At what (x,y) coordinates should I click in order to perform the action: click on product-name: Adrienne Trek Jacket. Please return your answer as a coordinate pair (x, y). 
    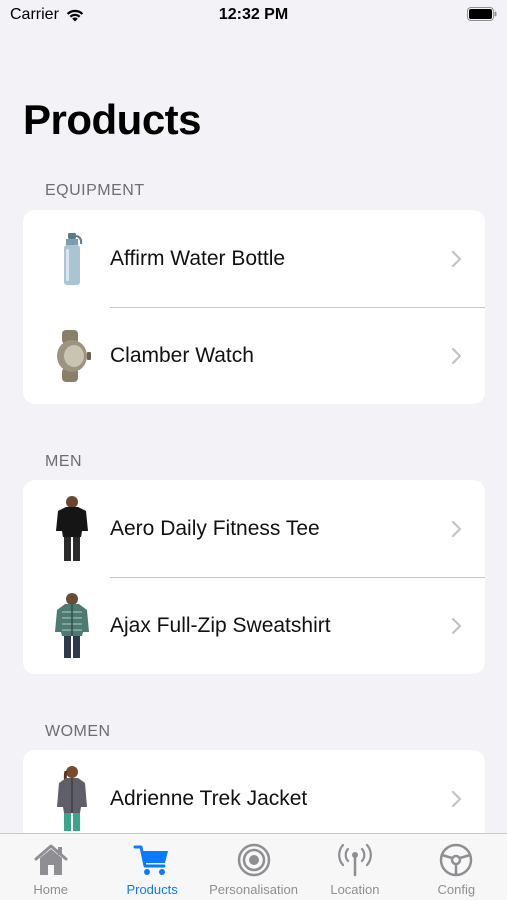
    Looking at the image, I should click on (209, 798).